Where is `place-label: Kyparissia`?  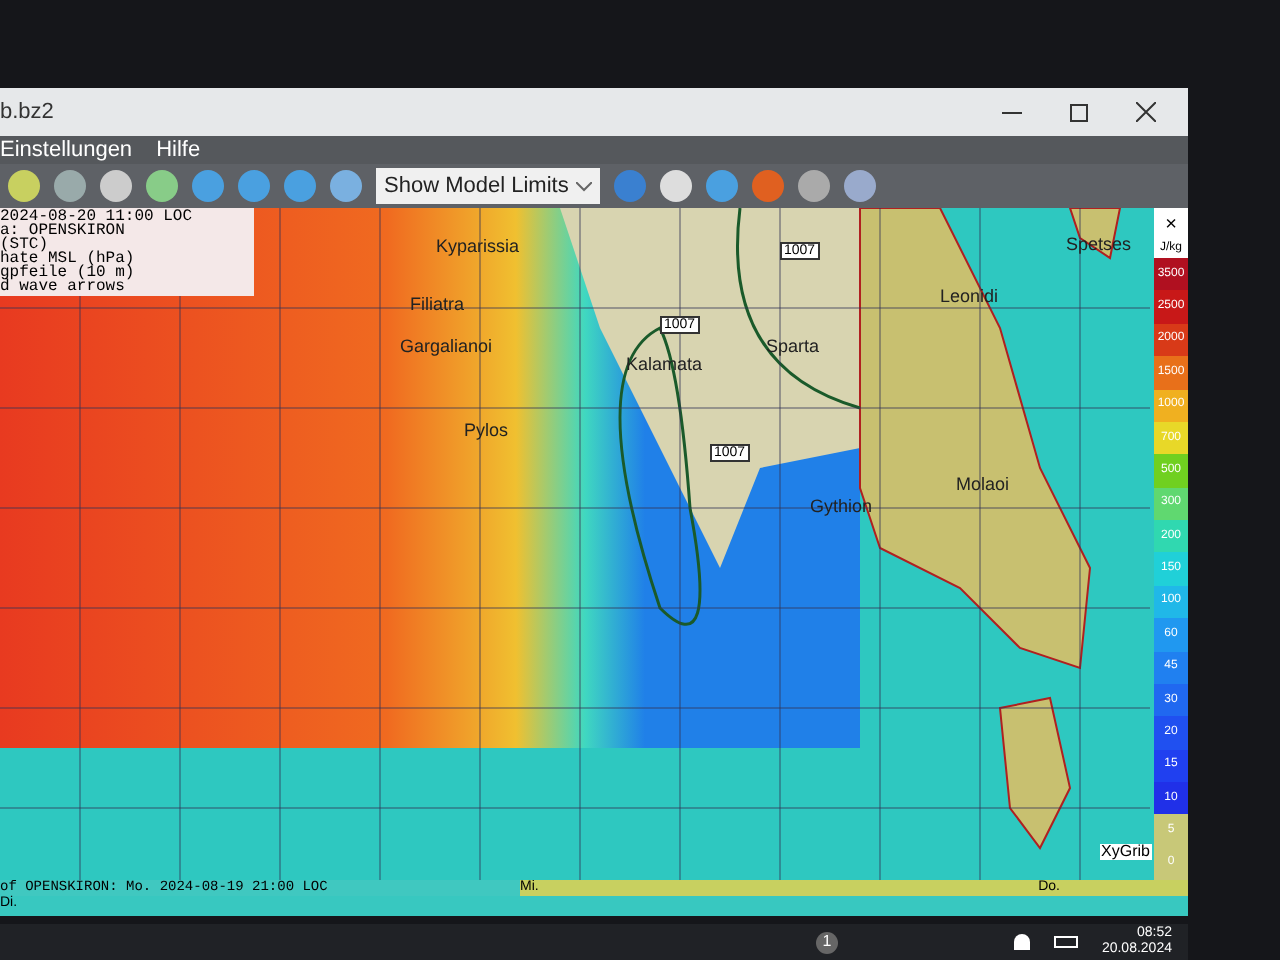
place-label: Kyparissia is located at coordinates (478, 247).